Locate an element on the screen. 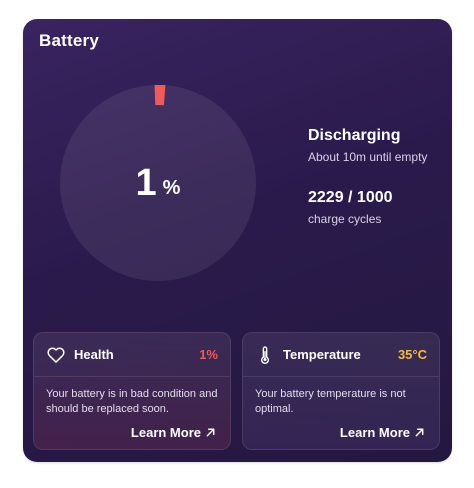 This screenshot has width=474, height=488. time-remaining: About 10m until empty is located at coordinates (368, 157).